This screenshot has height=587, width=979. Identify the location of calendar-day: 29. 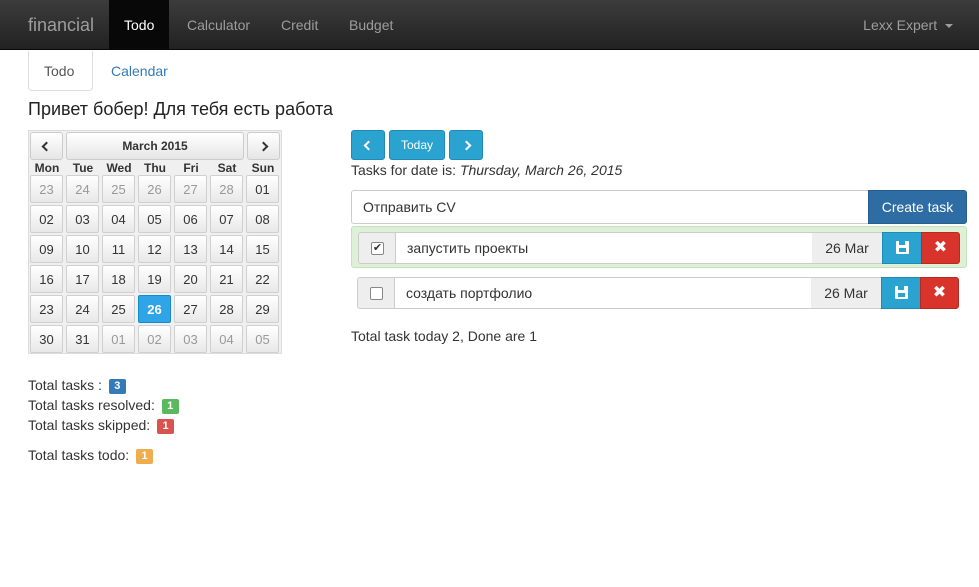
(262, 309).